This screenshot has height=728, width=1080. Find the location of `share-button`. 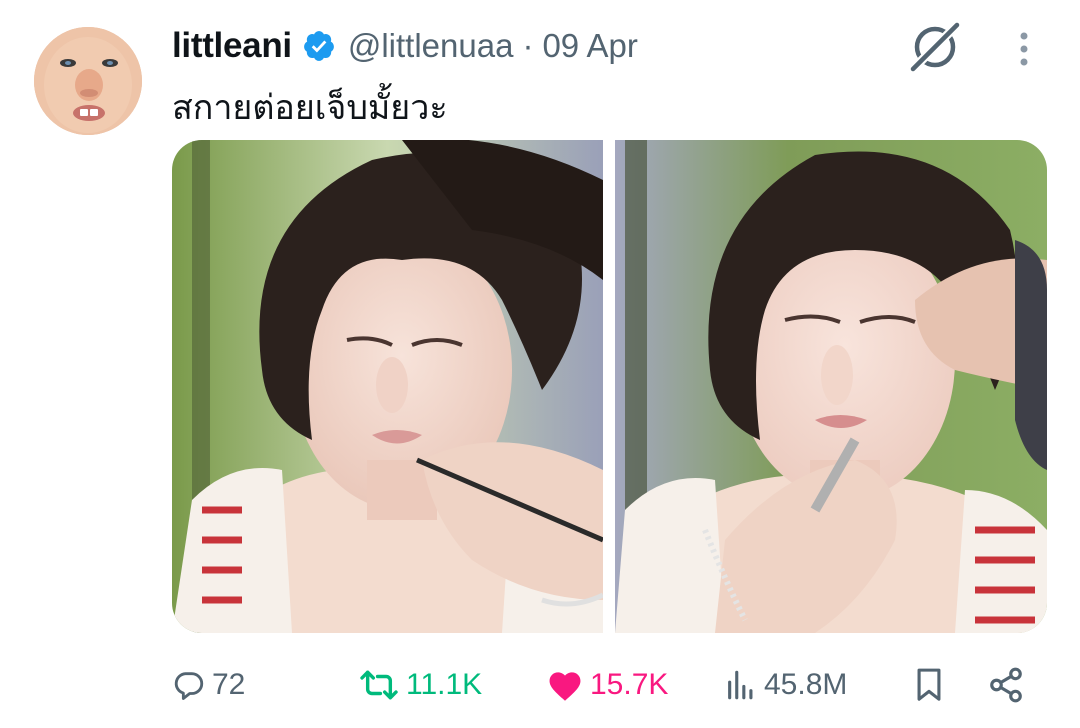

share-button is located at coordinates (1006, 685).